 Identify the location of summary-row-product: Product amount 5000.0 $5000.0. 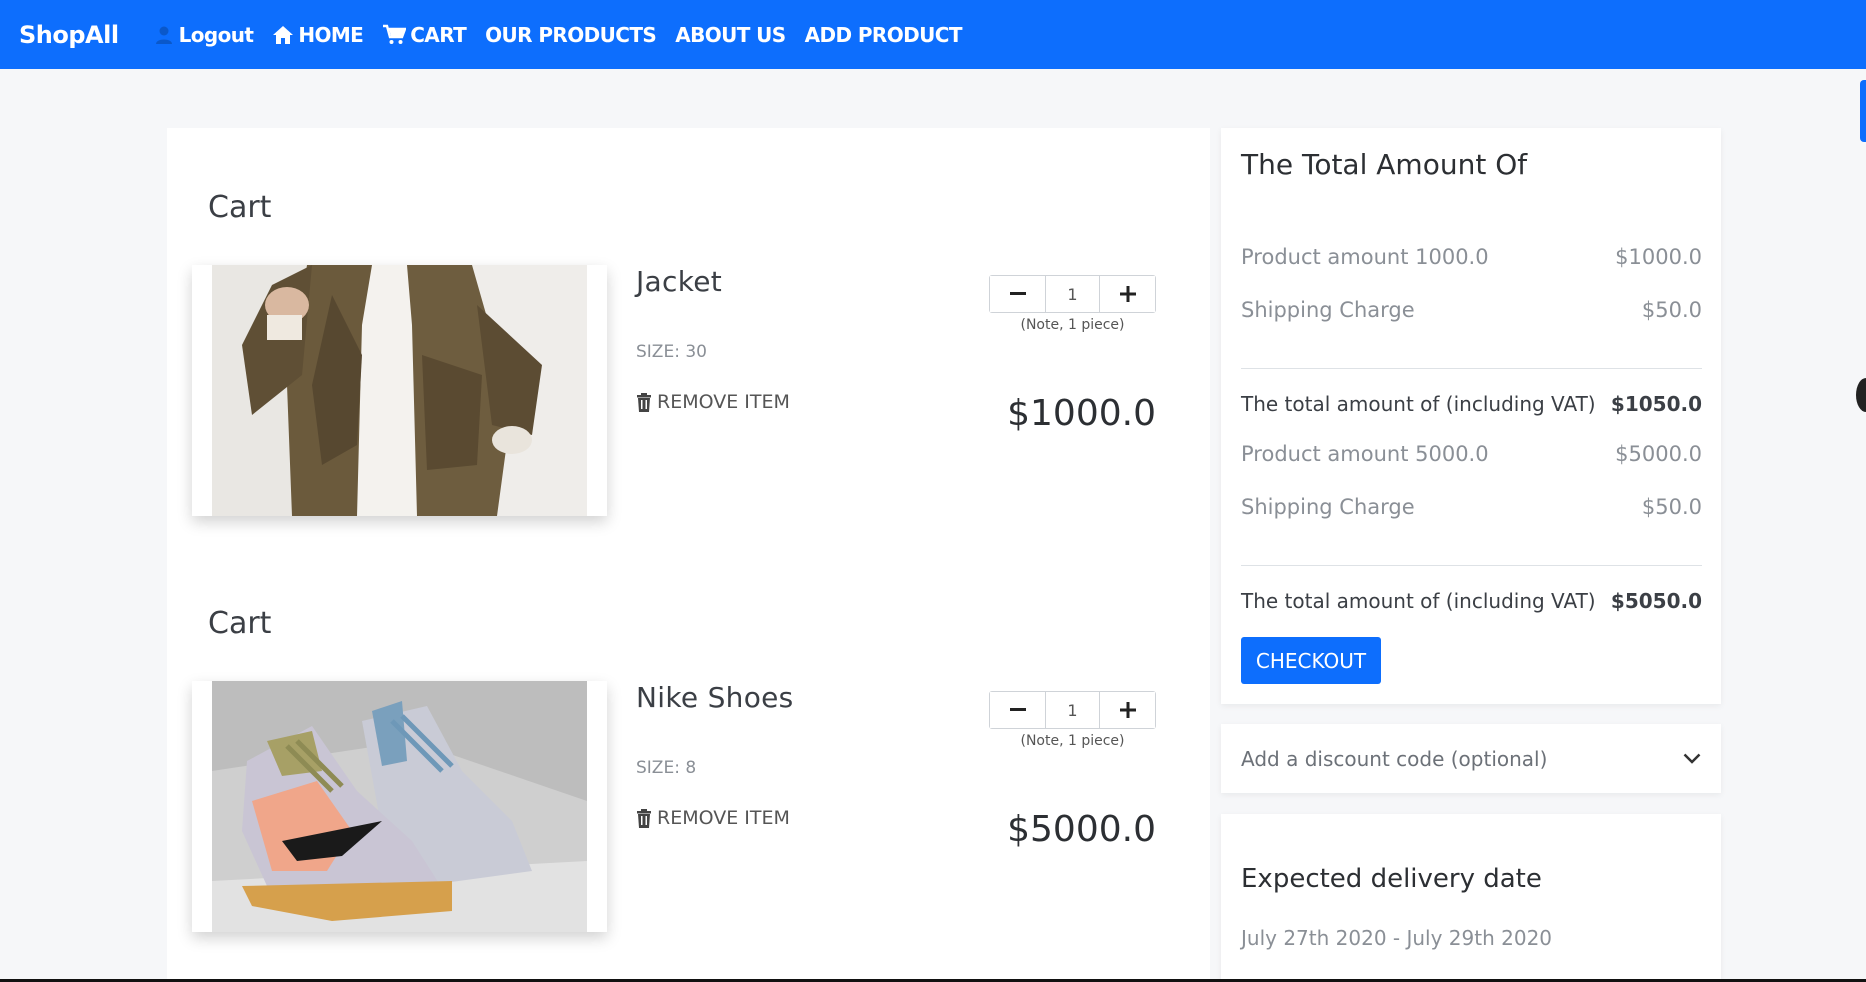
(1471, 454).